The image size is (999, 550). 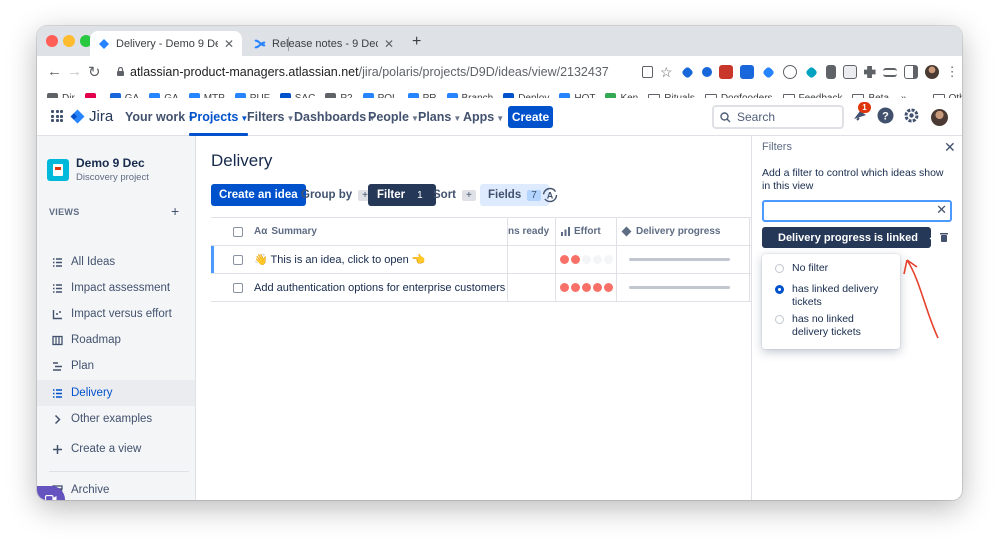 What do you see at coordinates (514, 195) in the screenshot?
I see `fields-button: Fields 7` at bounding box center [514, 195].